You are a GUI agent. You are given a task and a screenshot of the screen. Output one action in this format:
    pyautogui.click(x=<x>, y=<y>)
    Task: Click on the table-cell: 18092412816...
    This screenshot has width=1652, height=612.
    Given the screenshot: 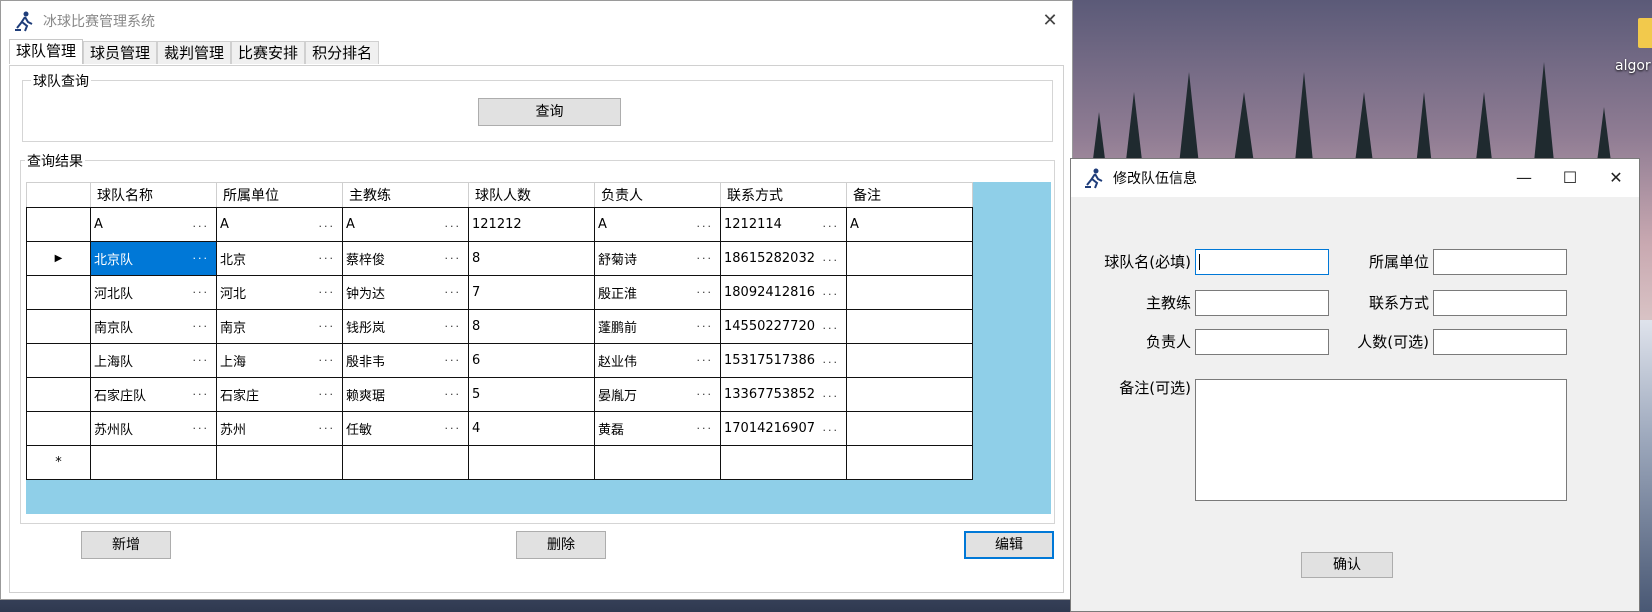 What is the action you would take?
    pyautogui.click(x=783, y=292)
    